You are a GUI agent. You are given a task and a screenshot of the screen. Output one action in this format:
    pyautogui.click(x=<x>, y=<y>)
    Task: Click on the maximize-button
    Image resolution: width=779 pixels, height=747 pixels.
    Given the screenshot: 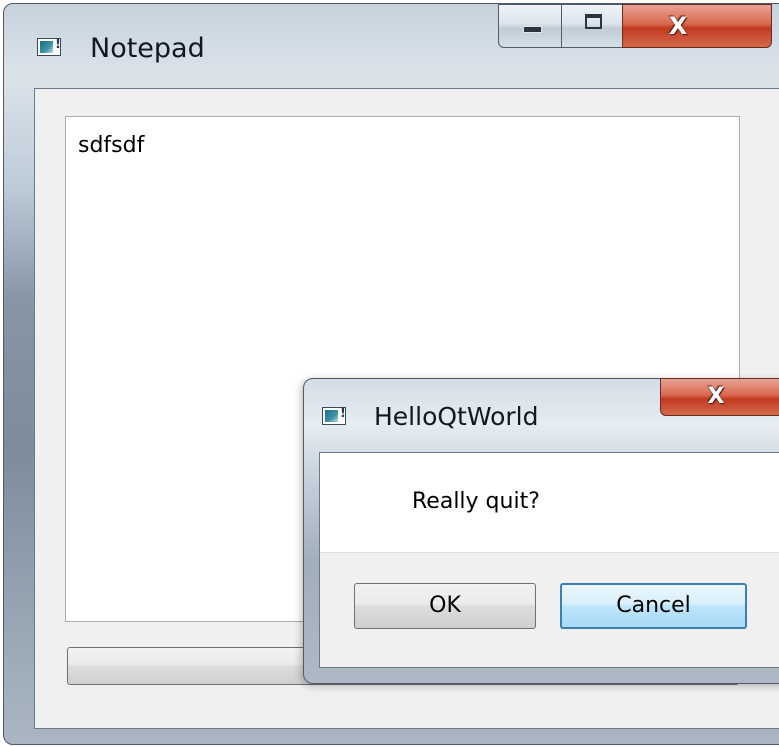 What is the action you would take?
    pyautogui.click(x=592, y=26)
    